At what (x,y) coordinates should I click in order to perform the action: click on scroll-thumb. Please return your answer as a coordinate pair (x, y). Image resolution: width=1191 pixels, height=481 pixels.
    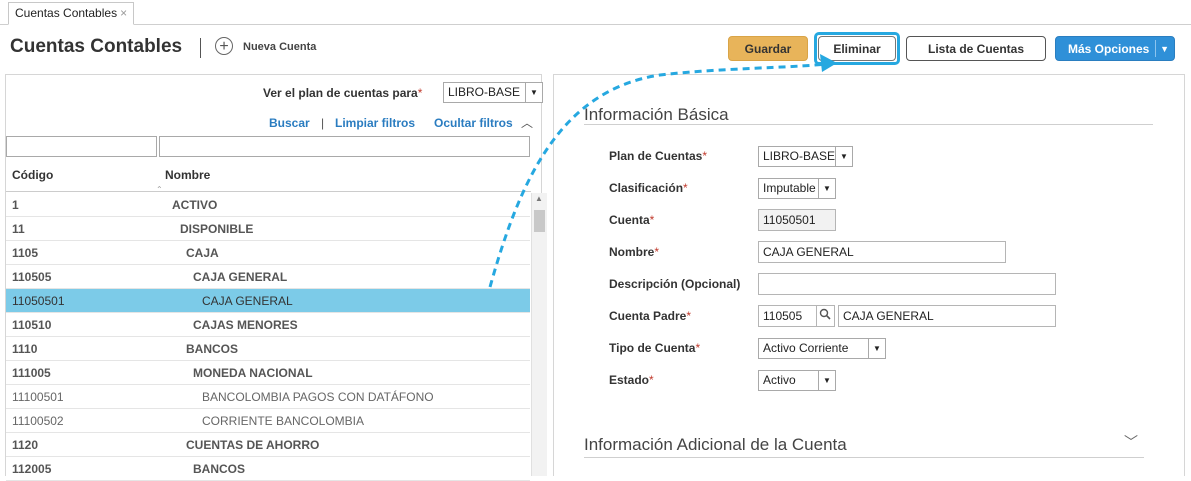
    Looking at the image, I should click on (539, 221).